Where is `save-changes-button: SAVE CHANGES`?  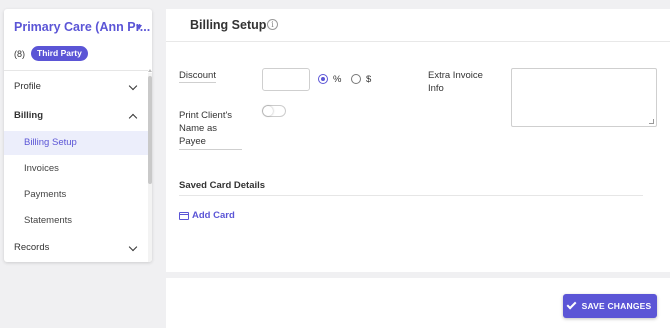 save-changes-button: SAVE CHANGES is located at coordinates (610, 306).